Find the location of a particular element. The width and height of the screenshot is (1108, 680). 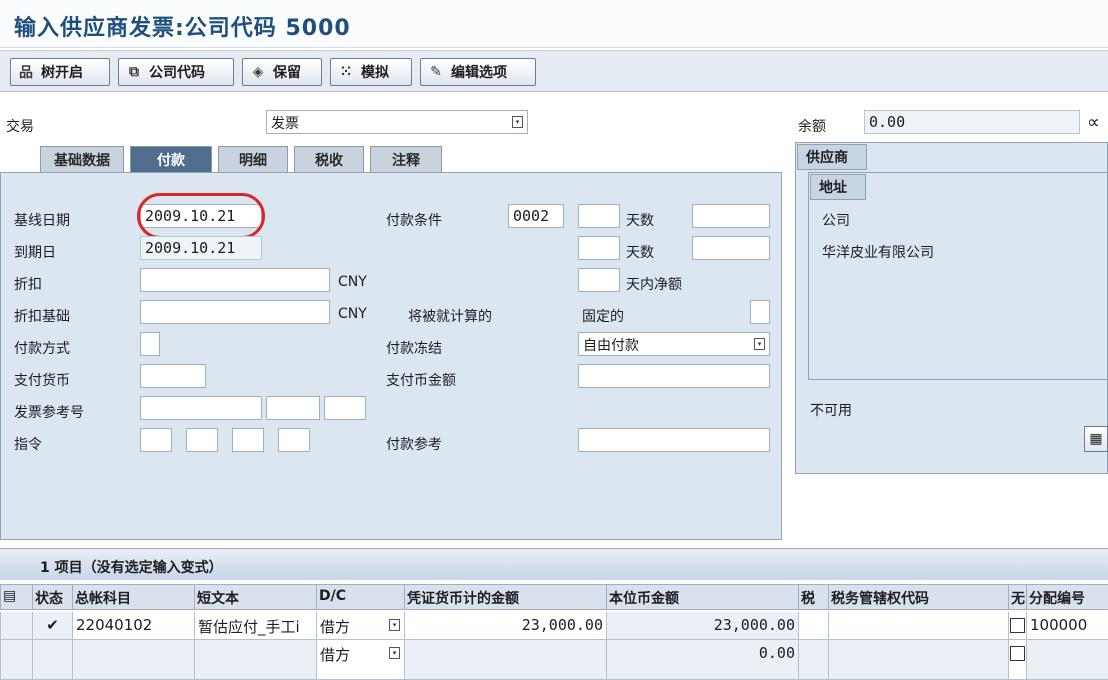

discount-label: 折扣 is located at coordinates (28, 285).